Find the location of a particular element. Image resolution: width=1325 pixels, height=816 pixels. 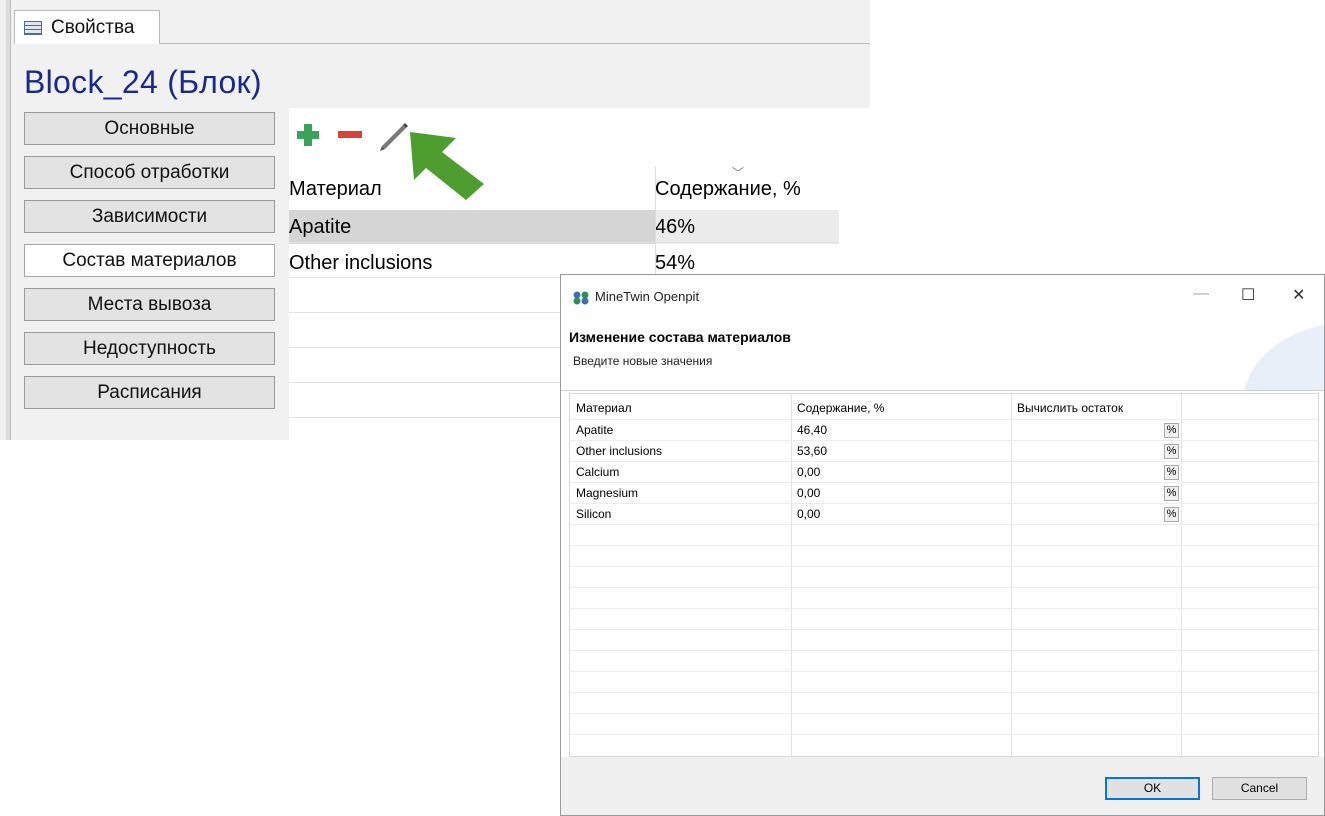

cell-content-input: 53,60 is located at coordinates (812, 451).